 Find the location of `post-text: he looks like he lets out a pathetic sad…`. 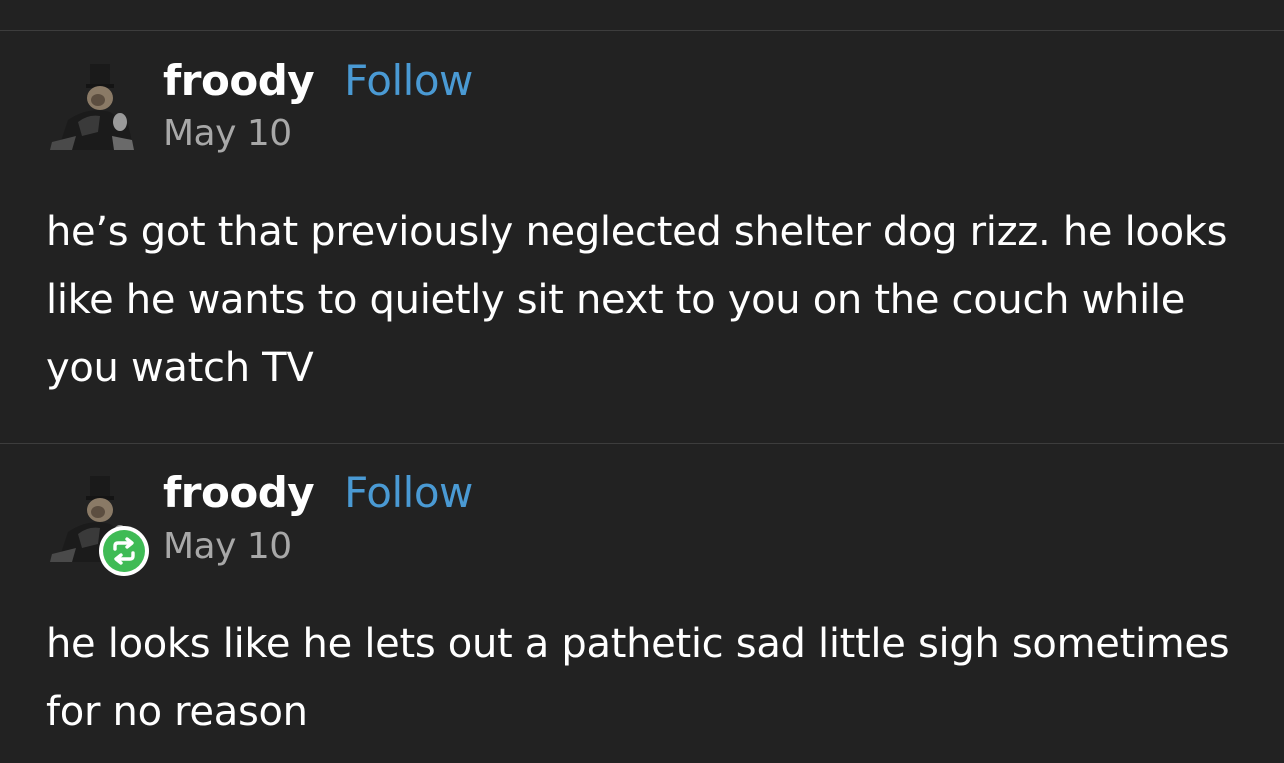

post-text: he looks like he lets out a pathetic sad… is located at coordinates (638, 678).